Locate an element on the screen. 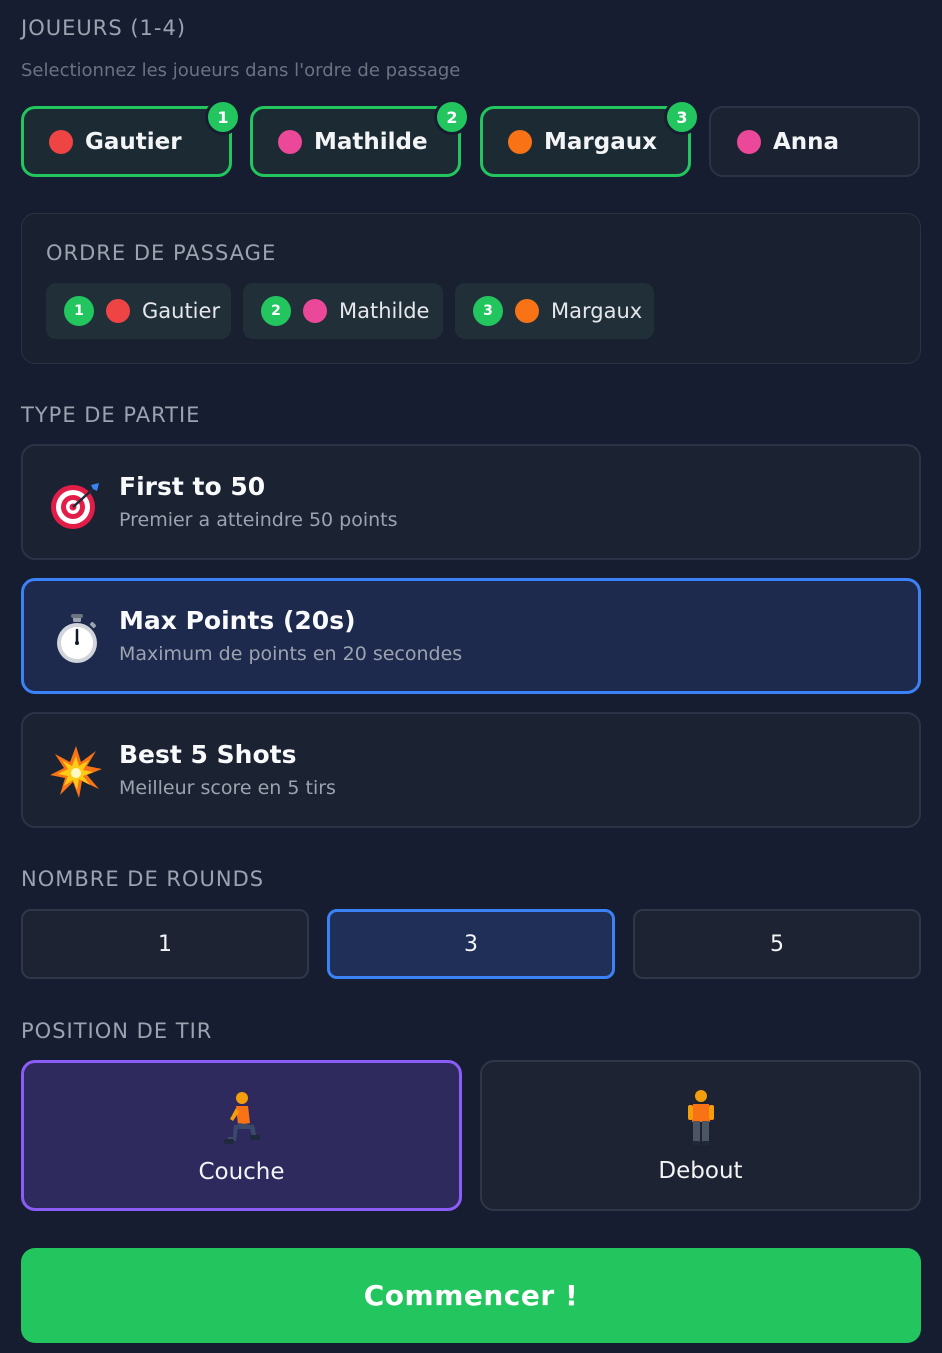 This screenshot has height=1353, width=942. player-name: Anna is located at coordinates (806, 141).